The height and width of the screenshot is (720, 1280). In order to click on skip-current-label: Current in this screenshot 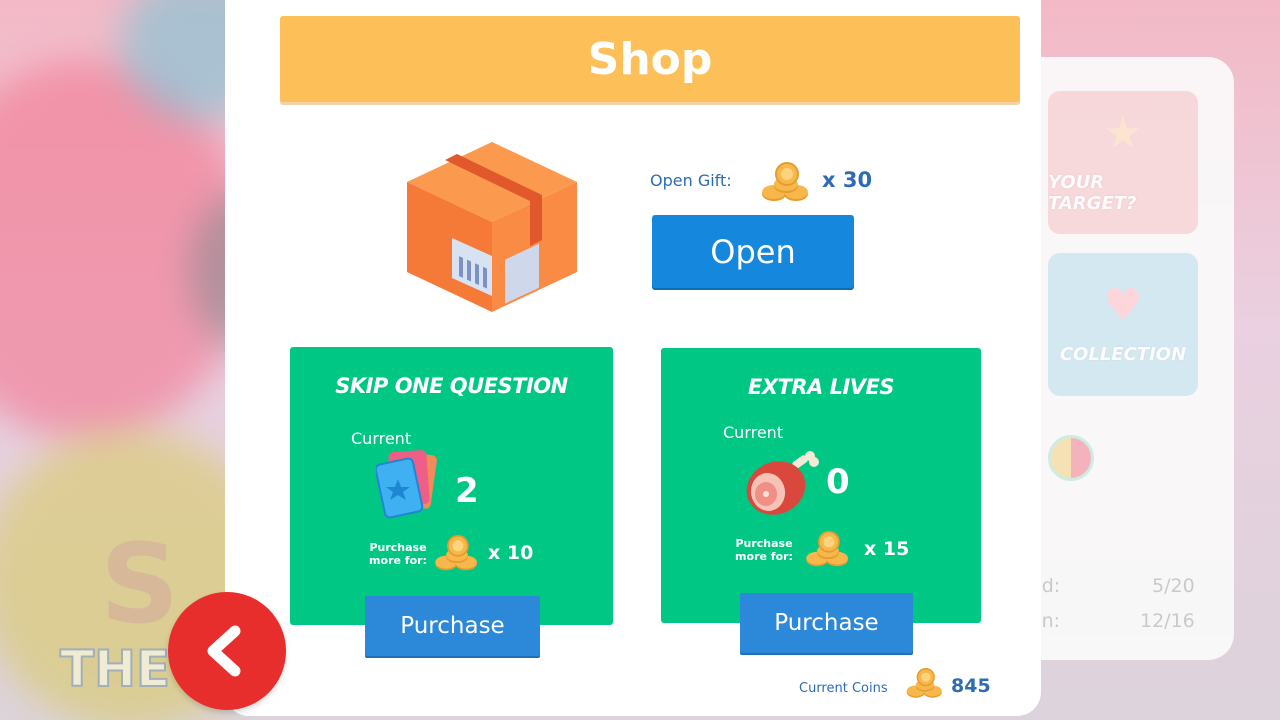, I will do `click(381, 438)`.